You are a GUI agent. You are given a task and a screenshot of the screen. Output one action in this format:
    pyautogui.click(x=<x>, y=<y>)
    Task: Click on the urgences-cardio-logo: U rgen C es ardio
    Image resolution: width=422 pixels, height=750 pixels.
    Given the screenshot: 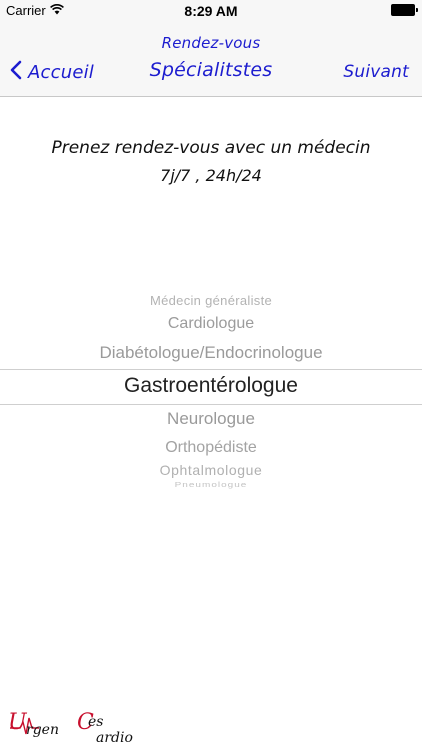 What is the action you would take?
    pyautogui.click(x=88, y=724)
    